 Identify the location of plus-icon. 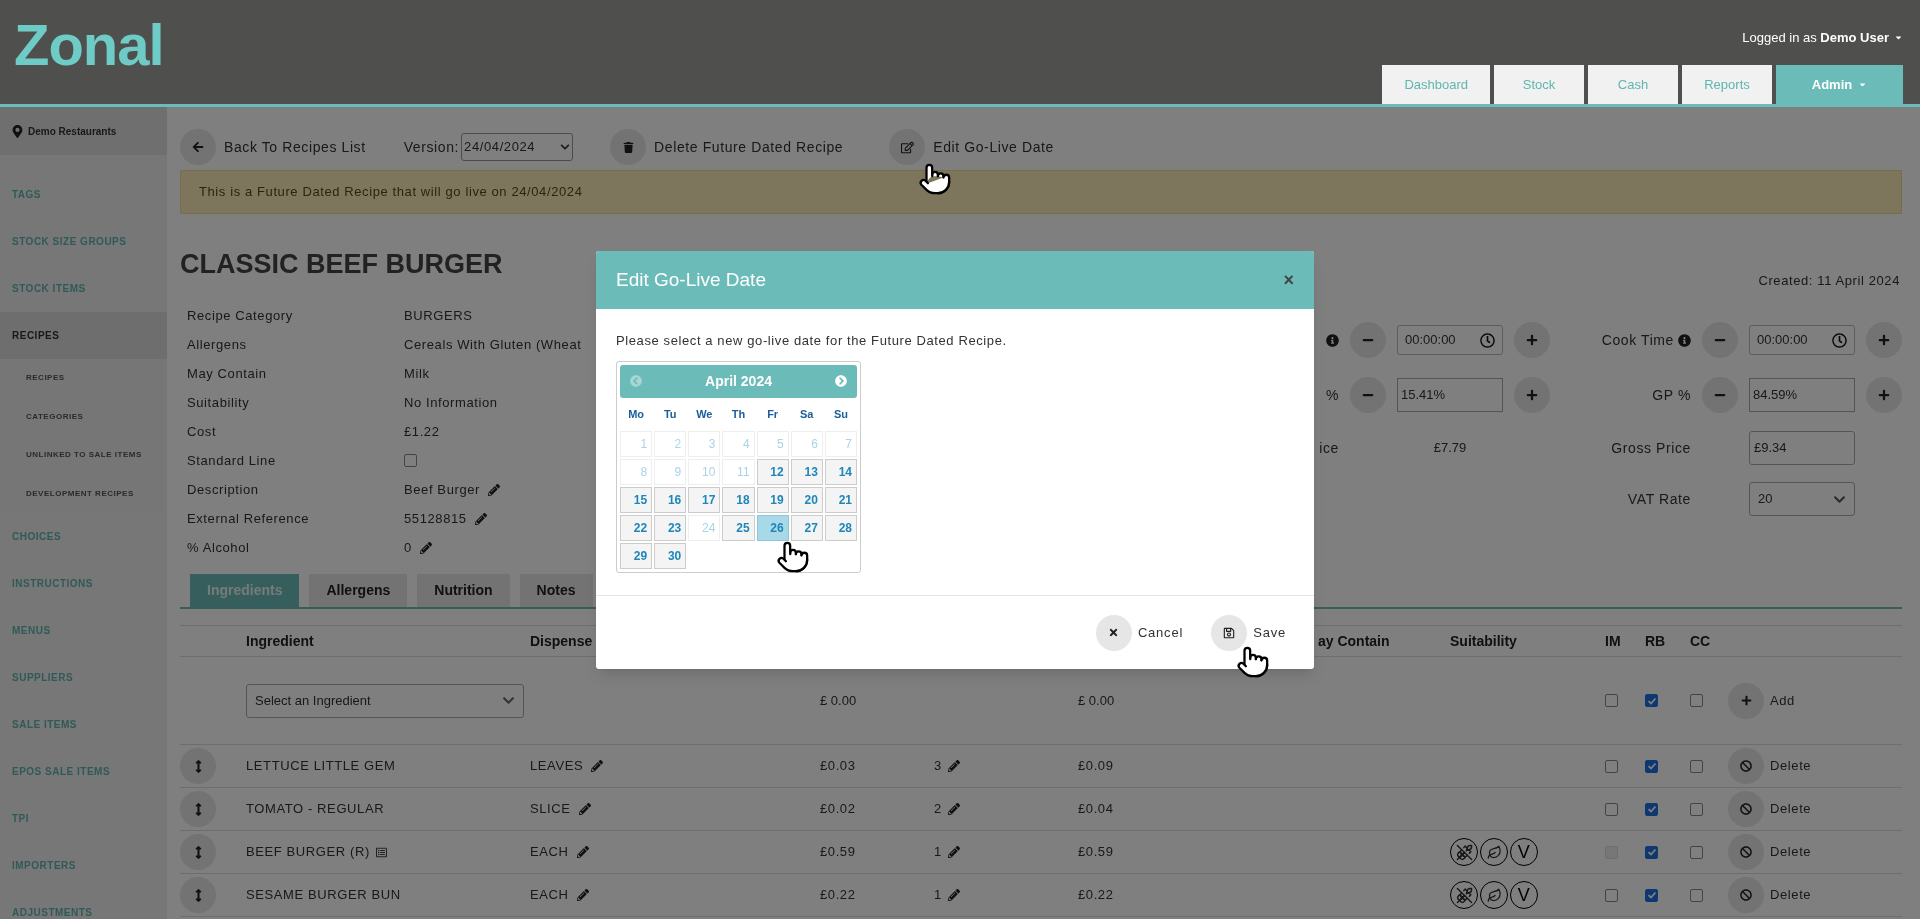
(1884, 395).